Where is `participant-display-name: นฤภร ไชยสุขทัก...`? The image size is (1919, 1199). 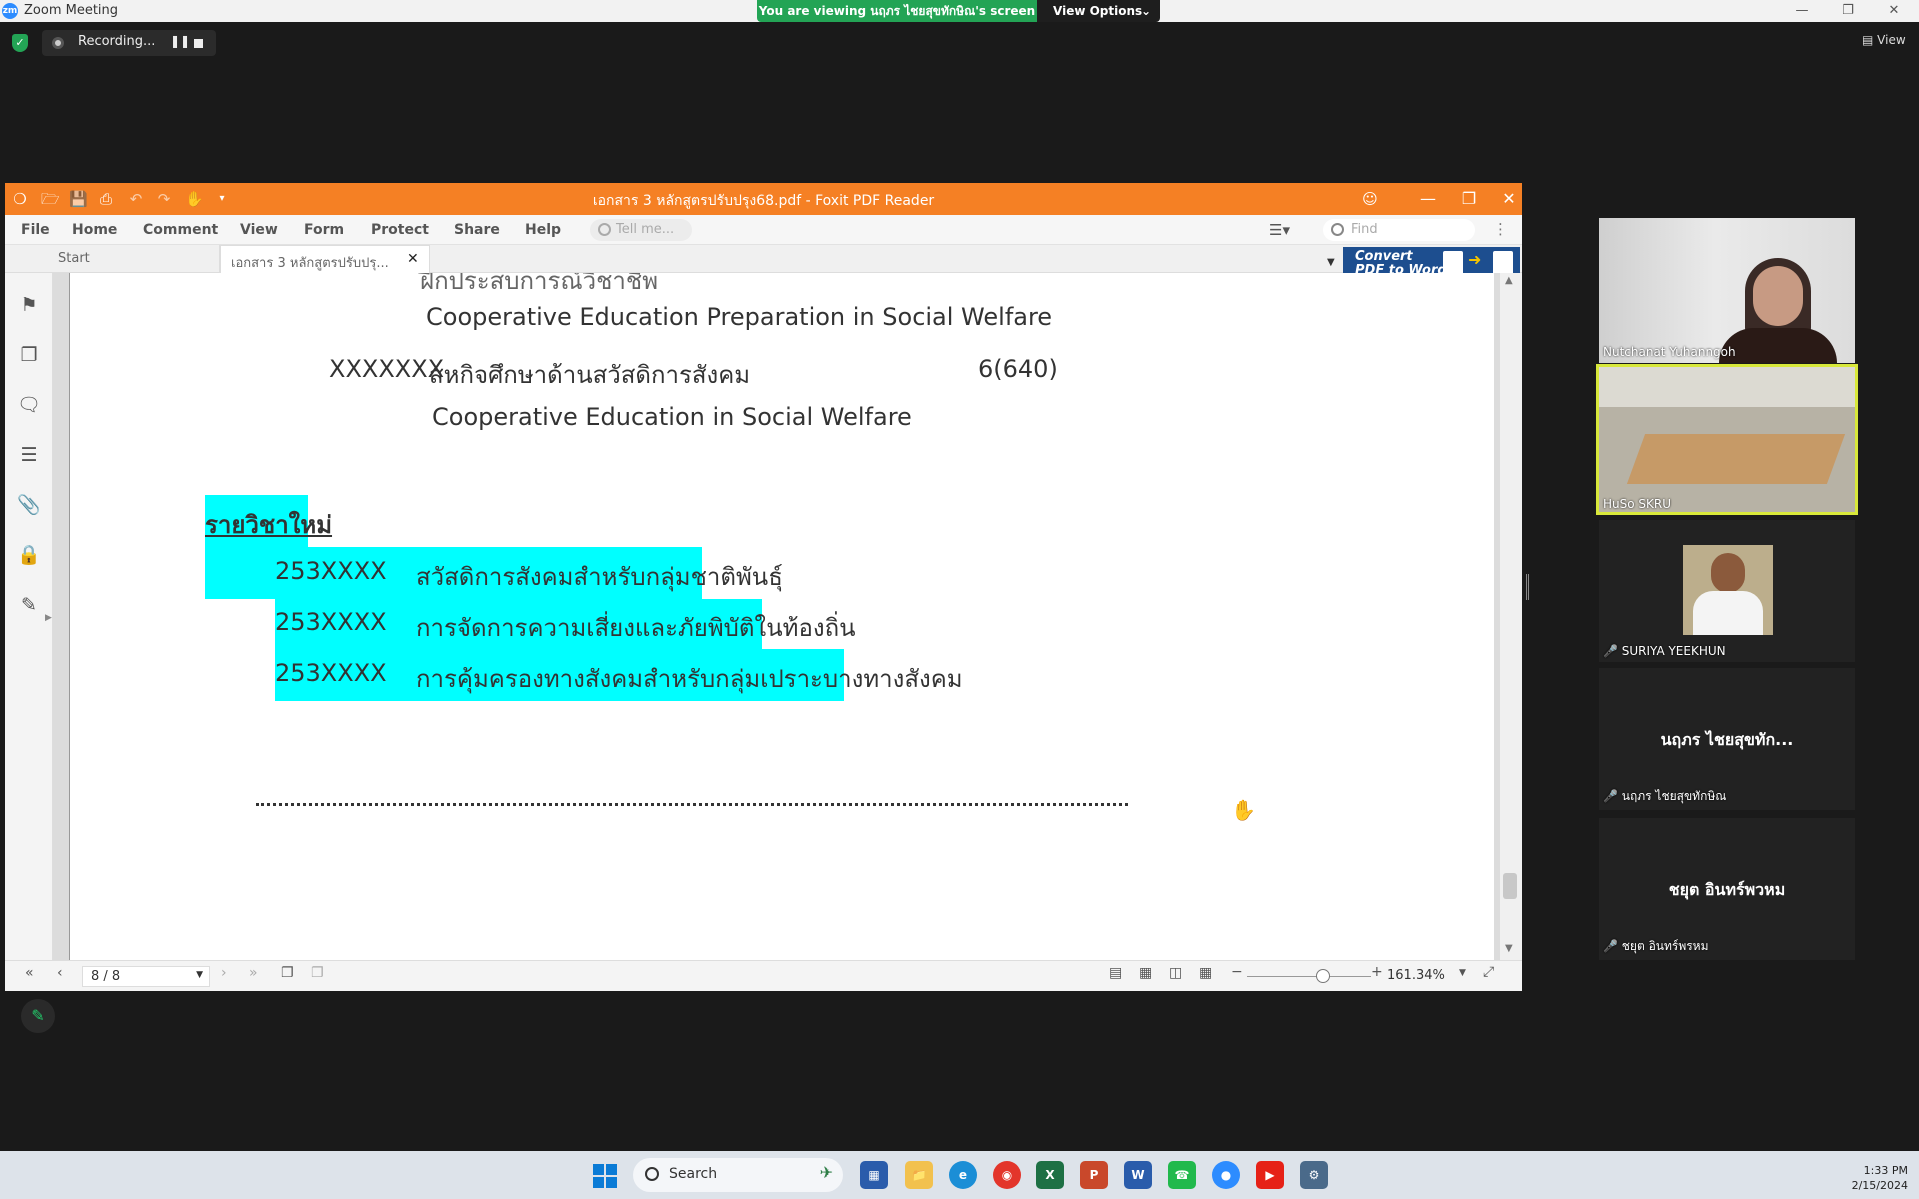 participant-display-name: นฤภร ไชยสุขทัก... is located at coordinates (1727, 739).